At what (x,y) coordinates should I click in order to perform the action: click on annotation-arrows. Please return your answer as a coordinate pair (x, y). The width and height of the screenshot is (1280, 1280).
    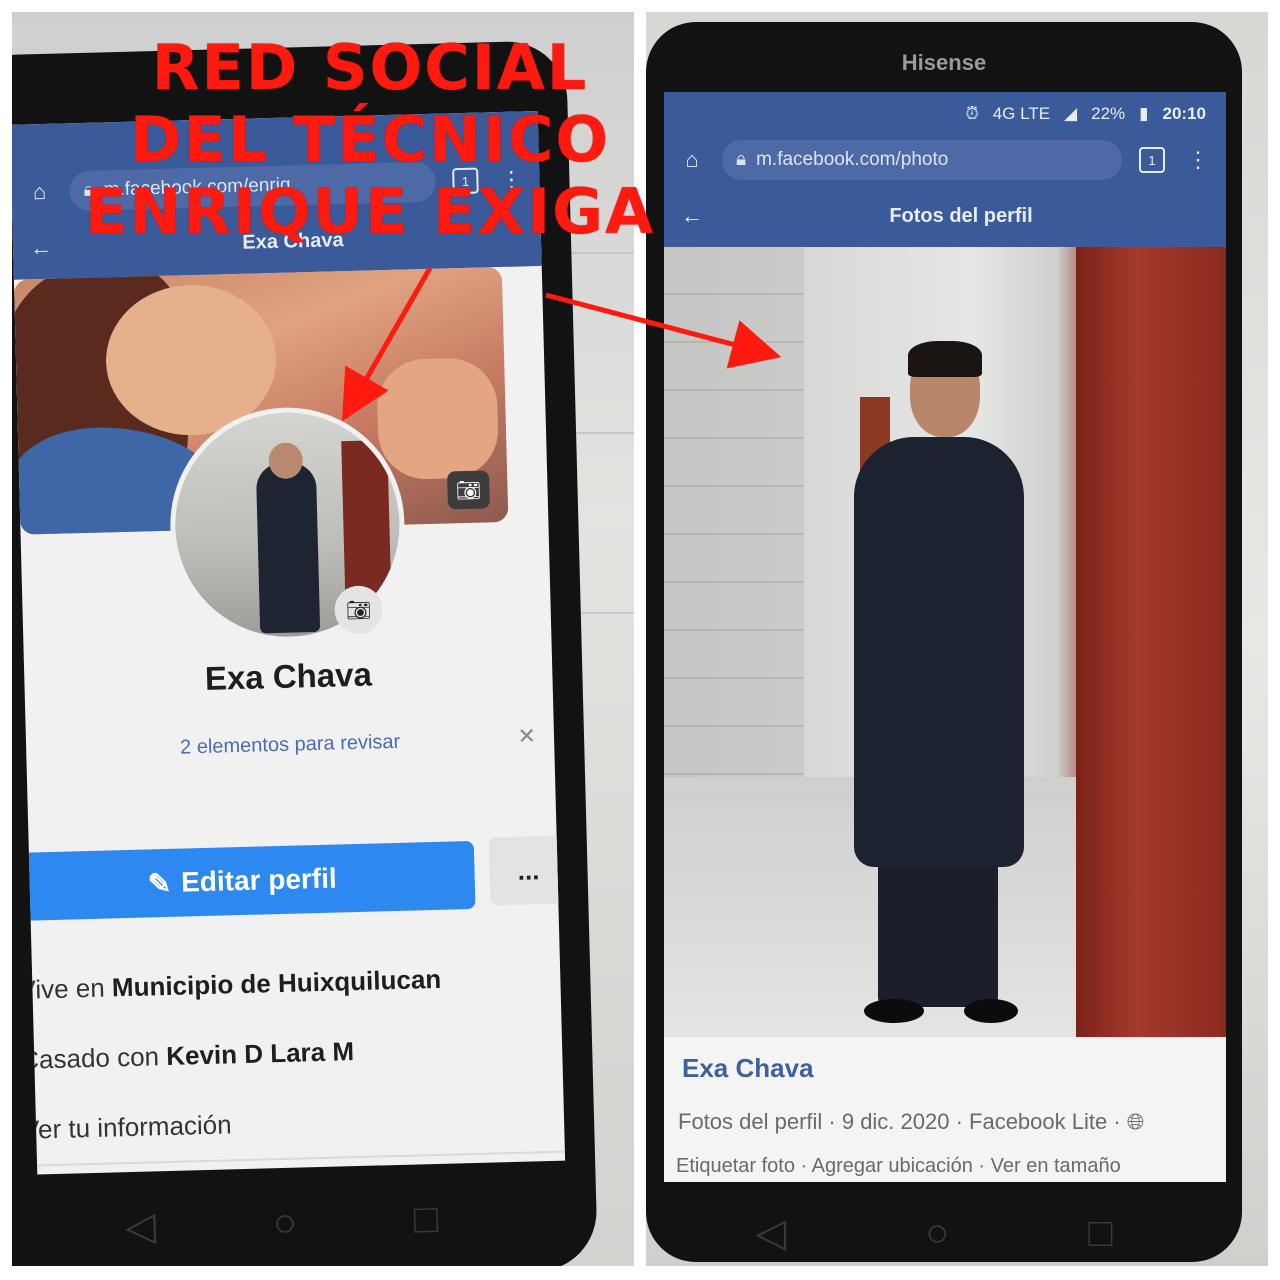
    Looking at the image, I should click on (562, 344).